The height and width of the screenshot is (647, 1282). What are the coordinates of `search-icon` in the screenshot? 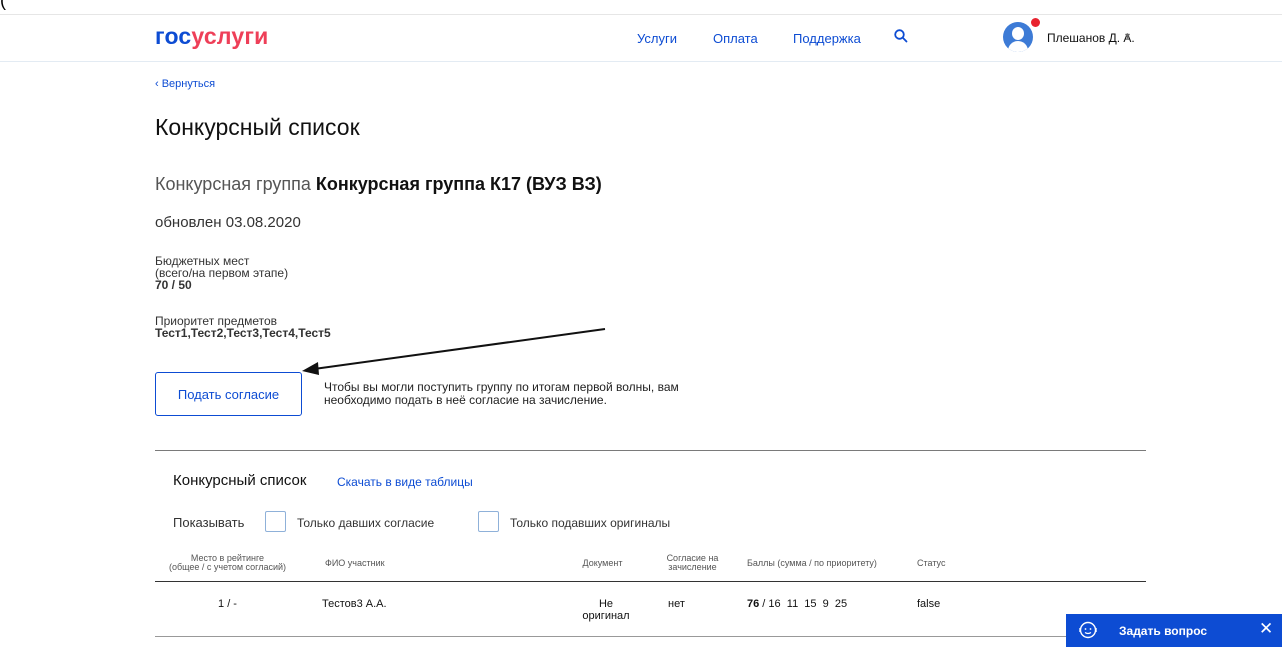 It's located at (901, 36).